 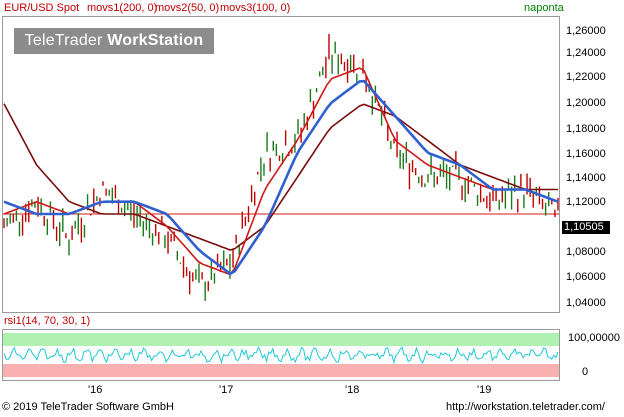 I want to click on watermark-brand: TeleTrader, so click(x=63, y=40).